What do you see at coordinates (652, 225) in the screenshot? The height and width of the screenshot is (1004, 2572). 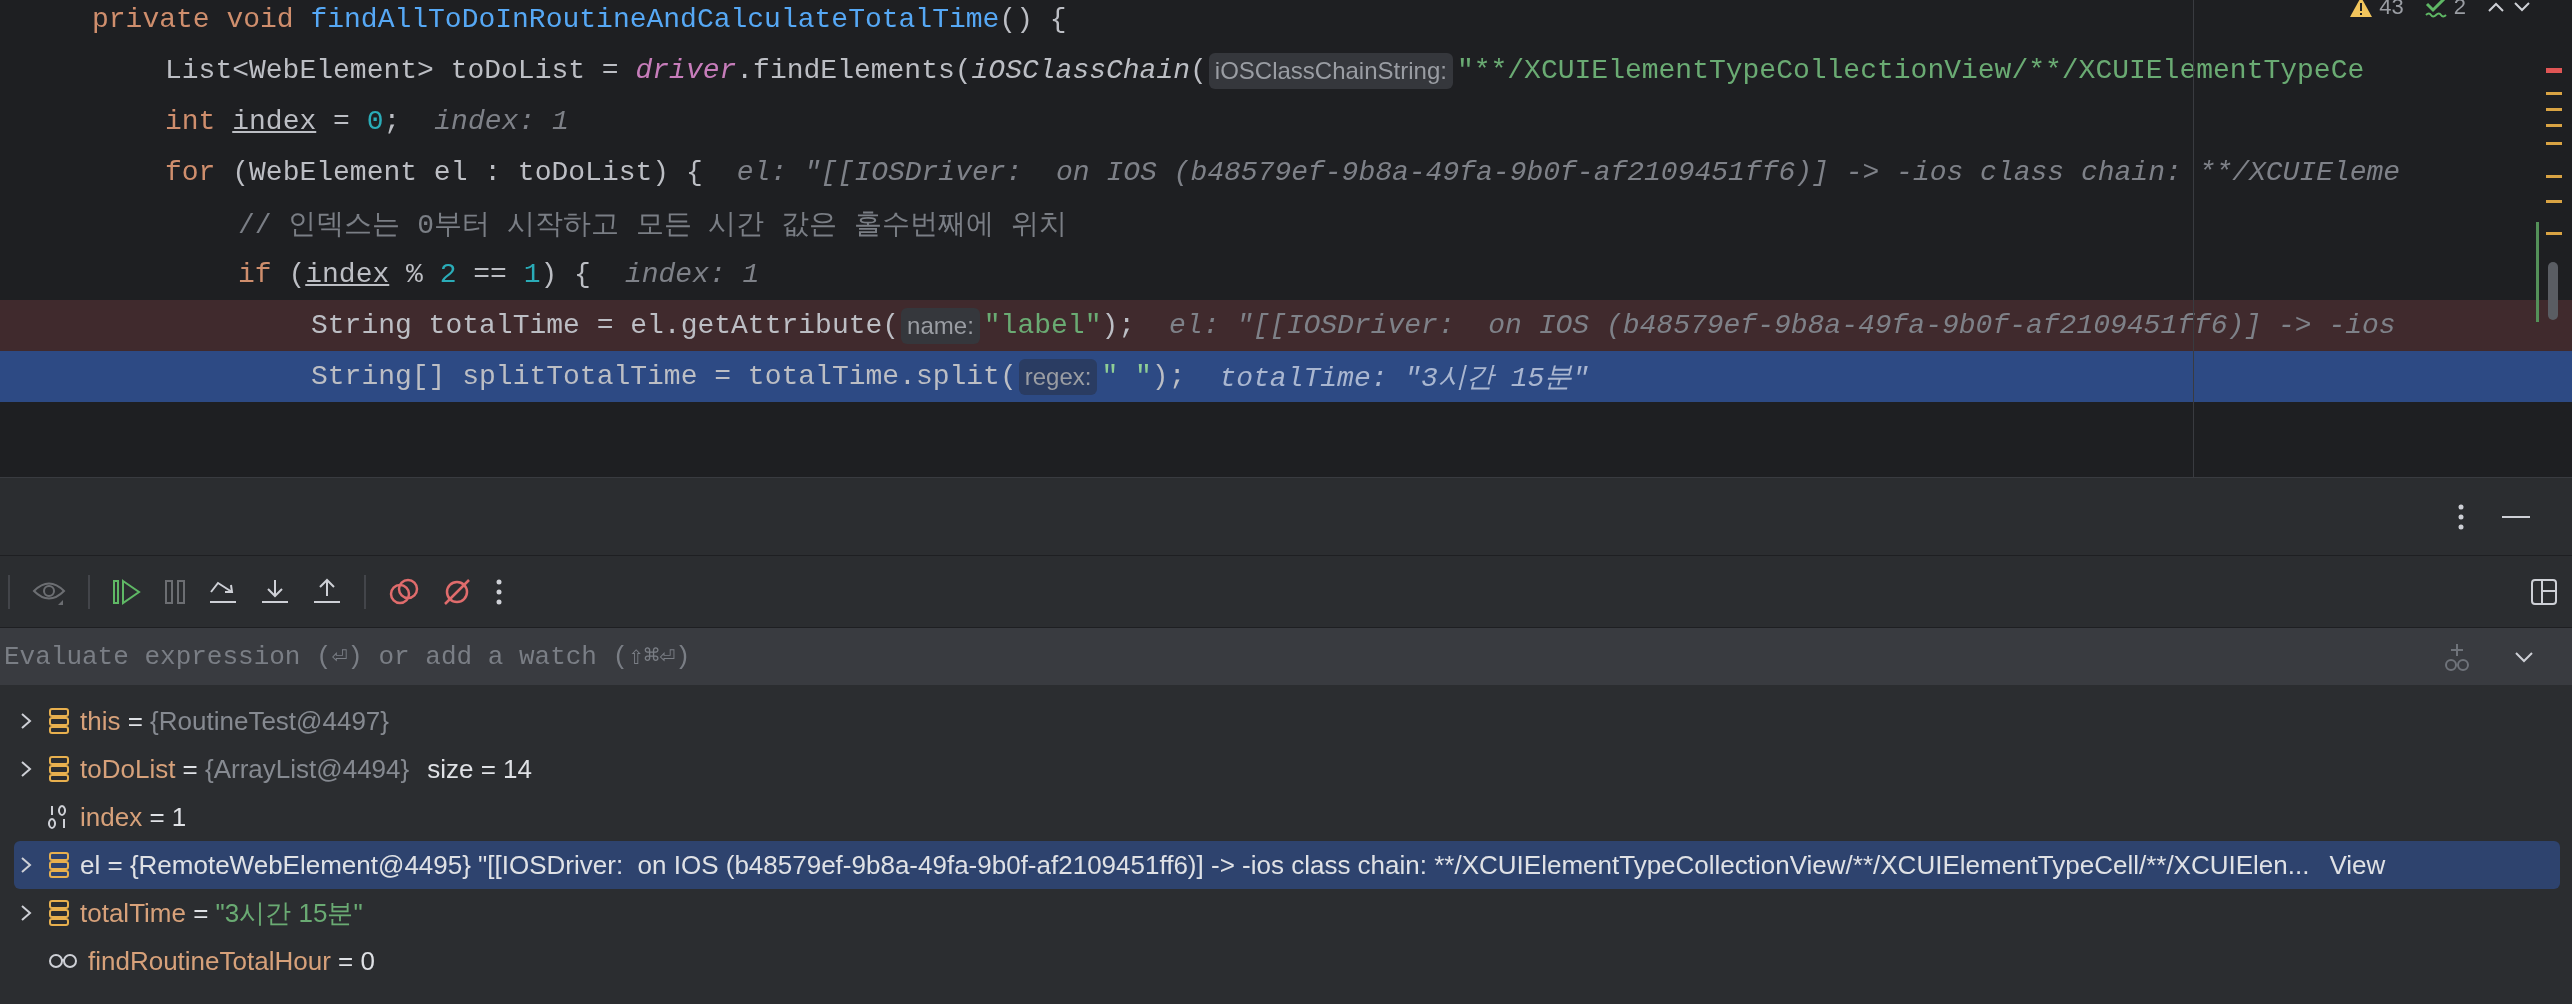 I see `code-text: // 인덱스는 0부터 시작하고 모든 시간 값은 홀수번째에 위치` at bounding box center [652, 225].